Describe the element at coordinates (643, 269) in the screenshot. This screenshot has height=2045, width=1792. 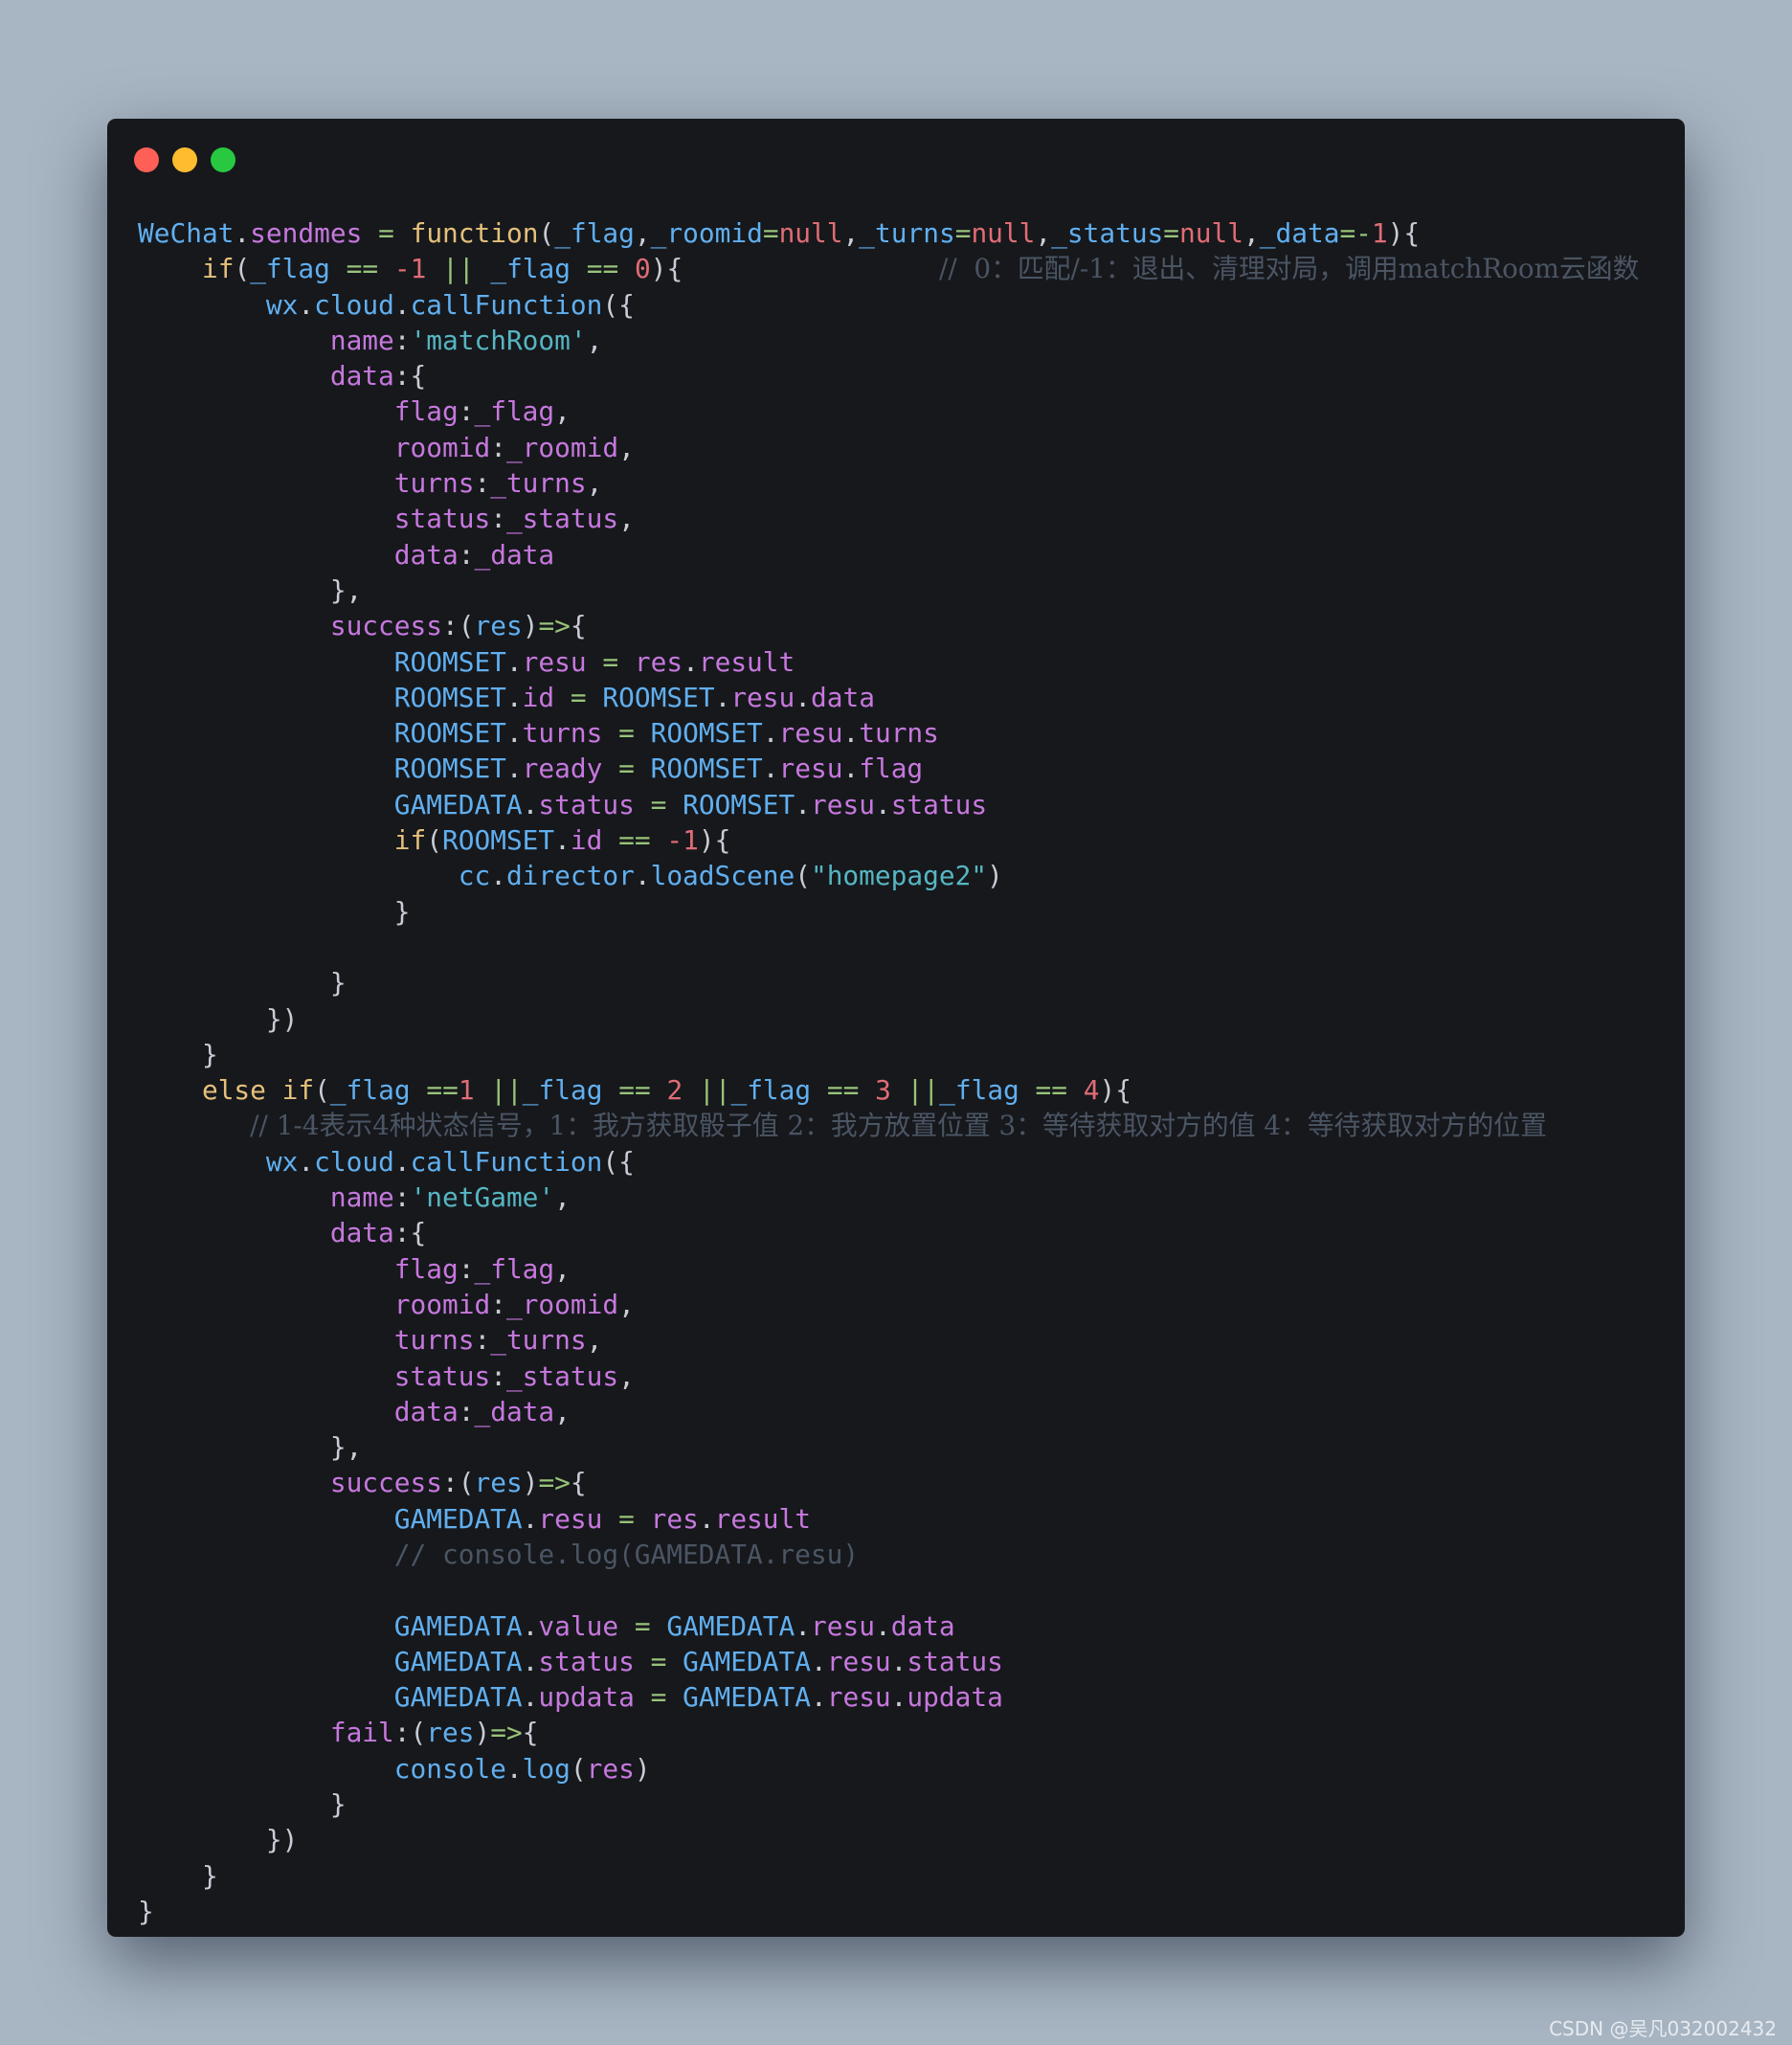
I see `code-token: 0` at that location.